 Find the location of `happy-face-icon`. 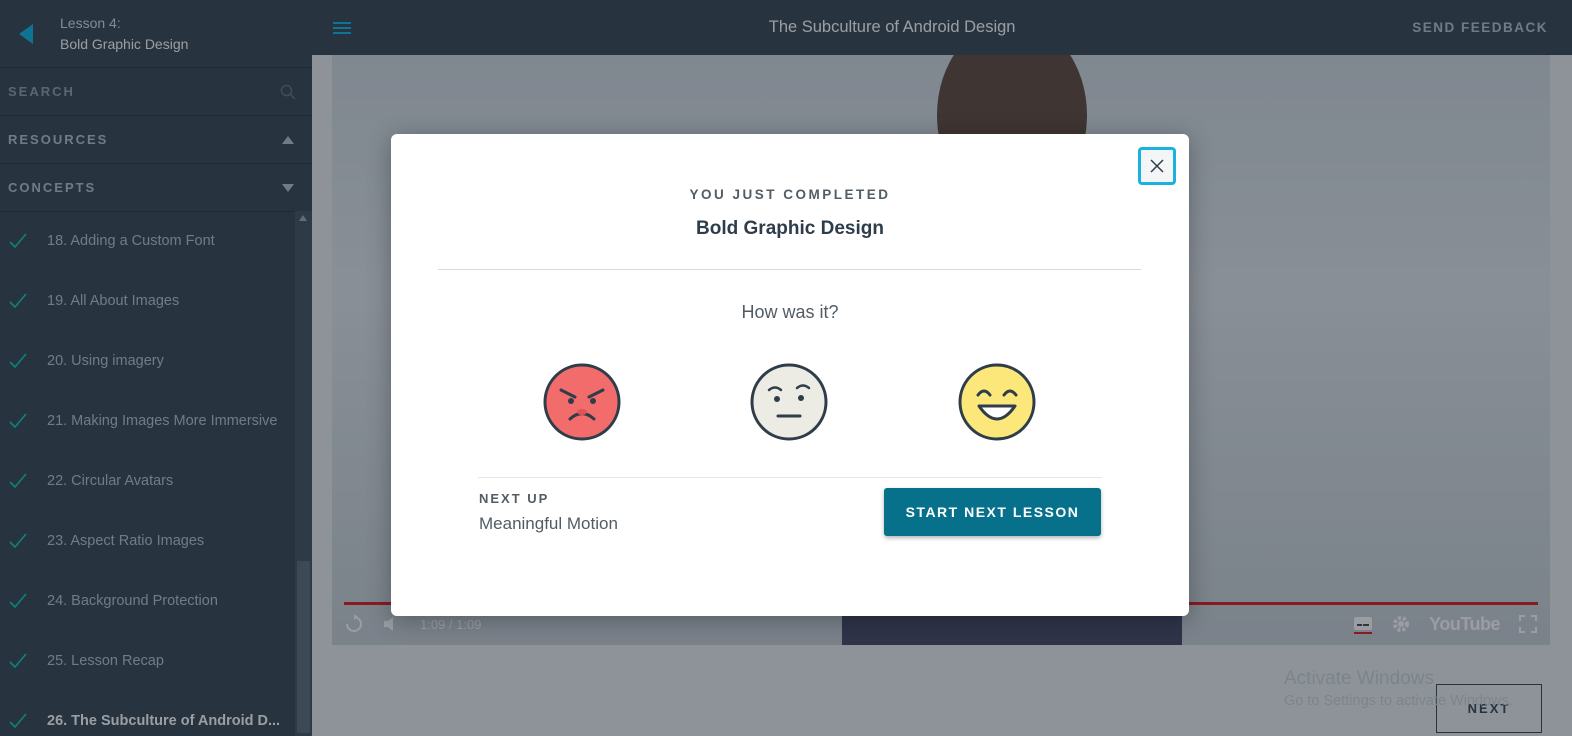

happy-face-icon is located at coordinates (997, 402).